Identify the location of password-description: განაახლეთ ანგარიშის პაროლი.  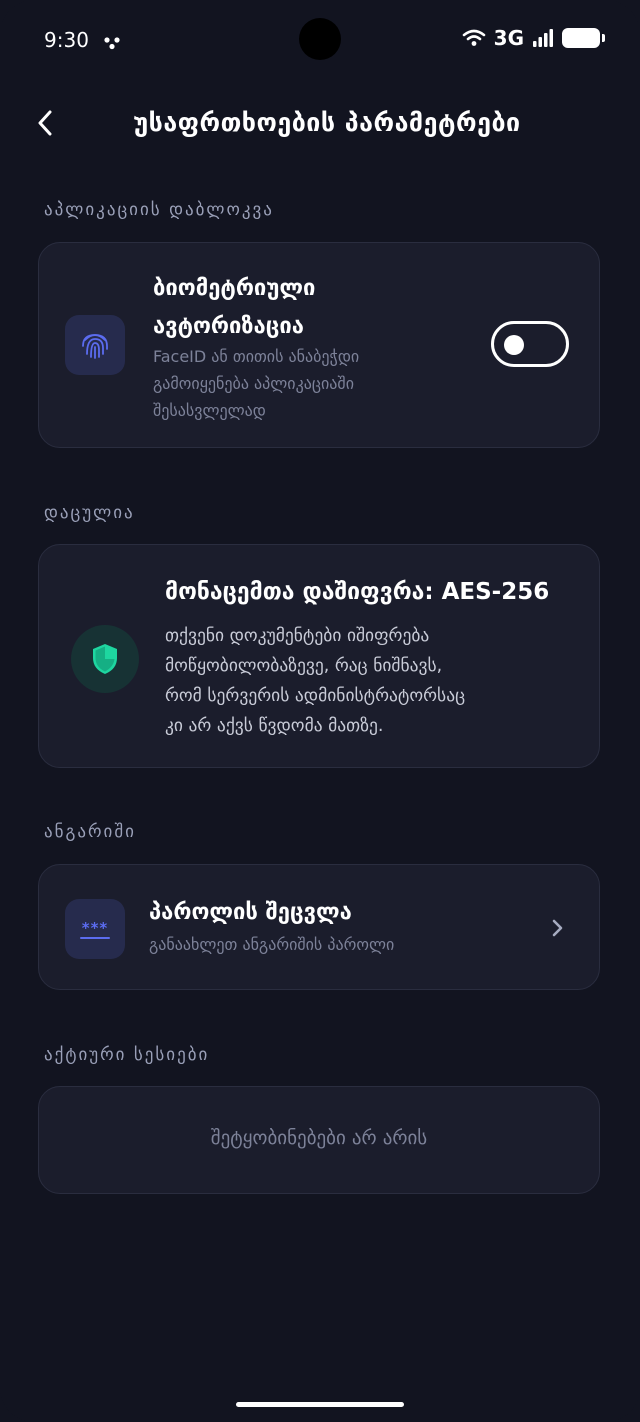
(272, 944).